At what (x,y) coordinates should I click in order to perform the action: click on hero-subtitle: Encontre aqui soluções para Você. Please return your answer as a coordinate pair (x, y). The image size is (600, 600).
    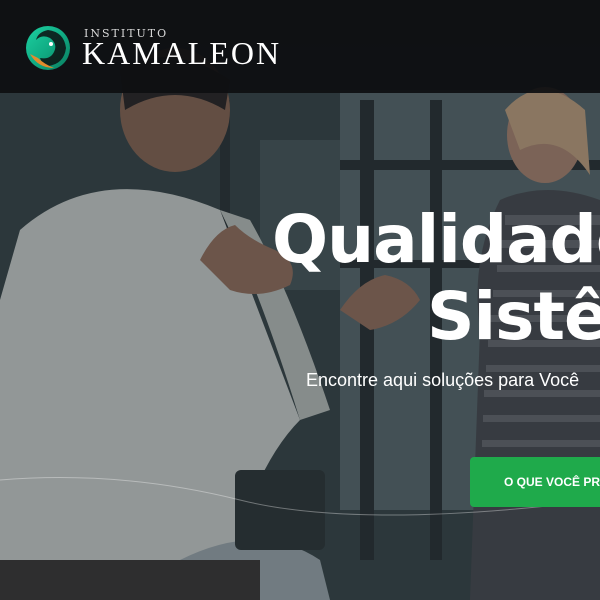
    Looking at the image, I should click on (443, 380).